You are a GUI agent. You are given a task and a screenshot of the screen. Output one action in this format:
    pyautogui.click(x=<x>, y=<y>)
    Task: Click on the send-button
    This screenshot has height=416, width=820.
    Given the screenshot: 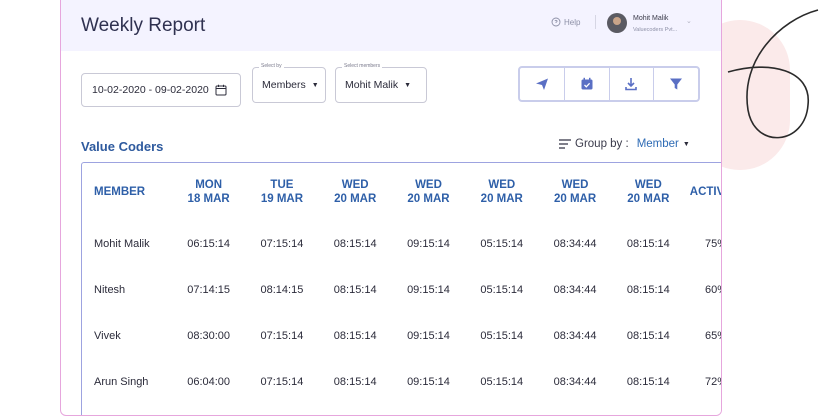 What is the action you would take?
    pyautogui.click(x=542, y=84)
    